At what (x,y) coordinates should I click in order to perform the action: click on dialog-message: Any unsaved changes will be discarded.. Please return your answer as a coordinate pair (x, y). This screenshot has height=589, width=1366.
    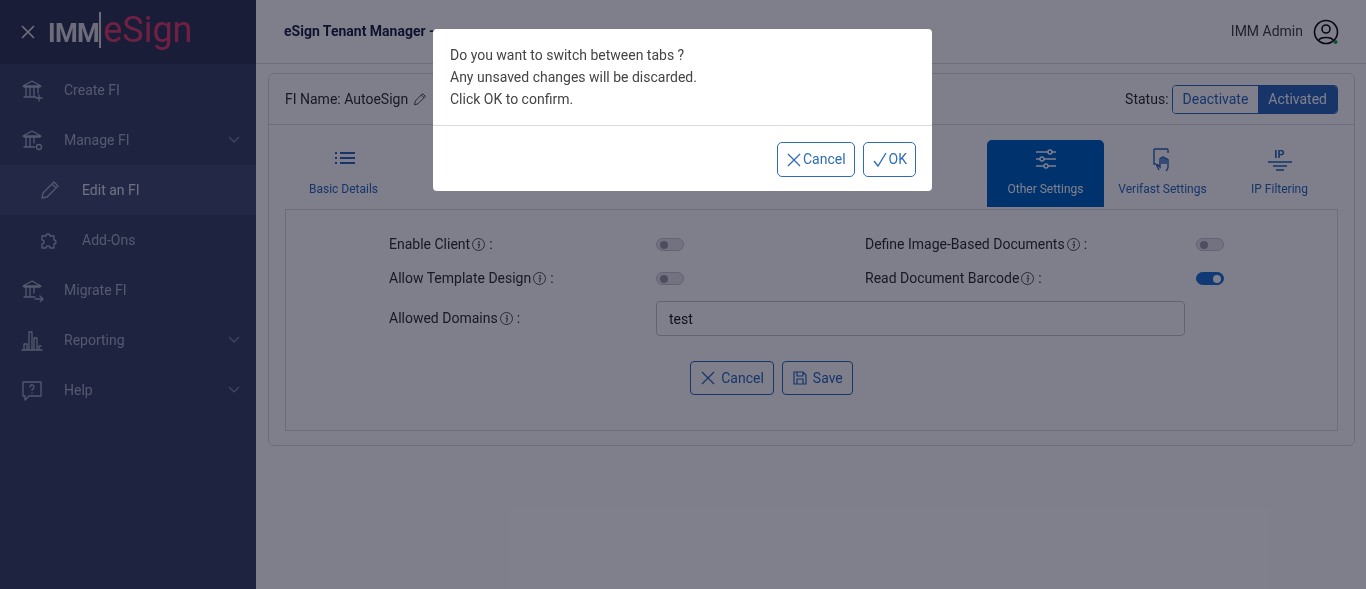
    Looking at the image, I should click on (574, 77).